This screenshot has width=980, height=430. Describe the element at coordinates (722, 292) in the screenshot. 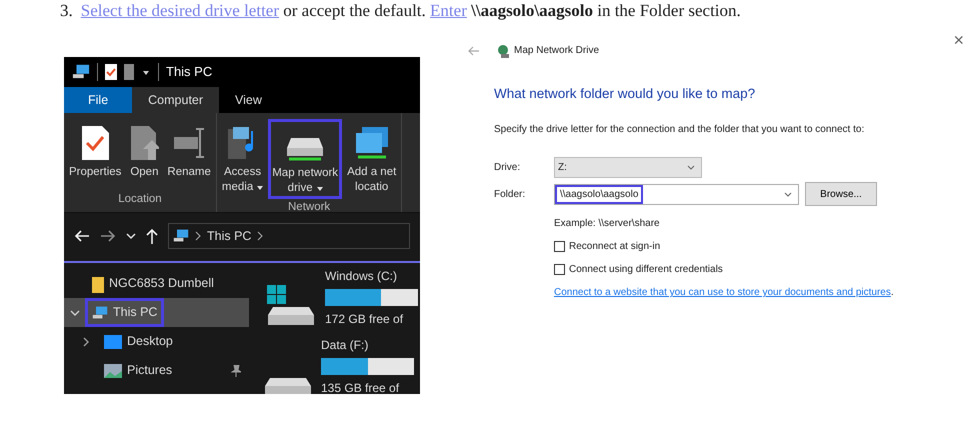

I see `website-link: Connect to a website that you can use to store your documents and pictures` at that location.